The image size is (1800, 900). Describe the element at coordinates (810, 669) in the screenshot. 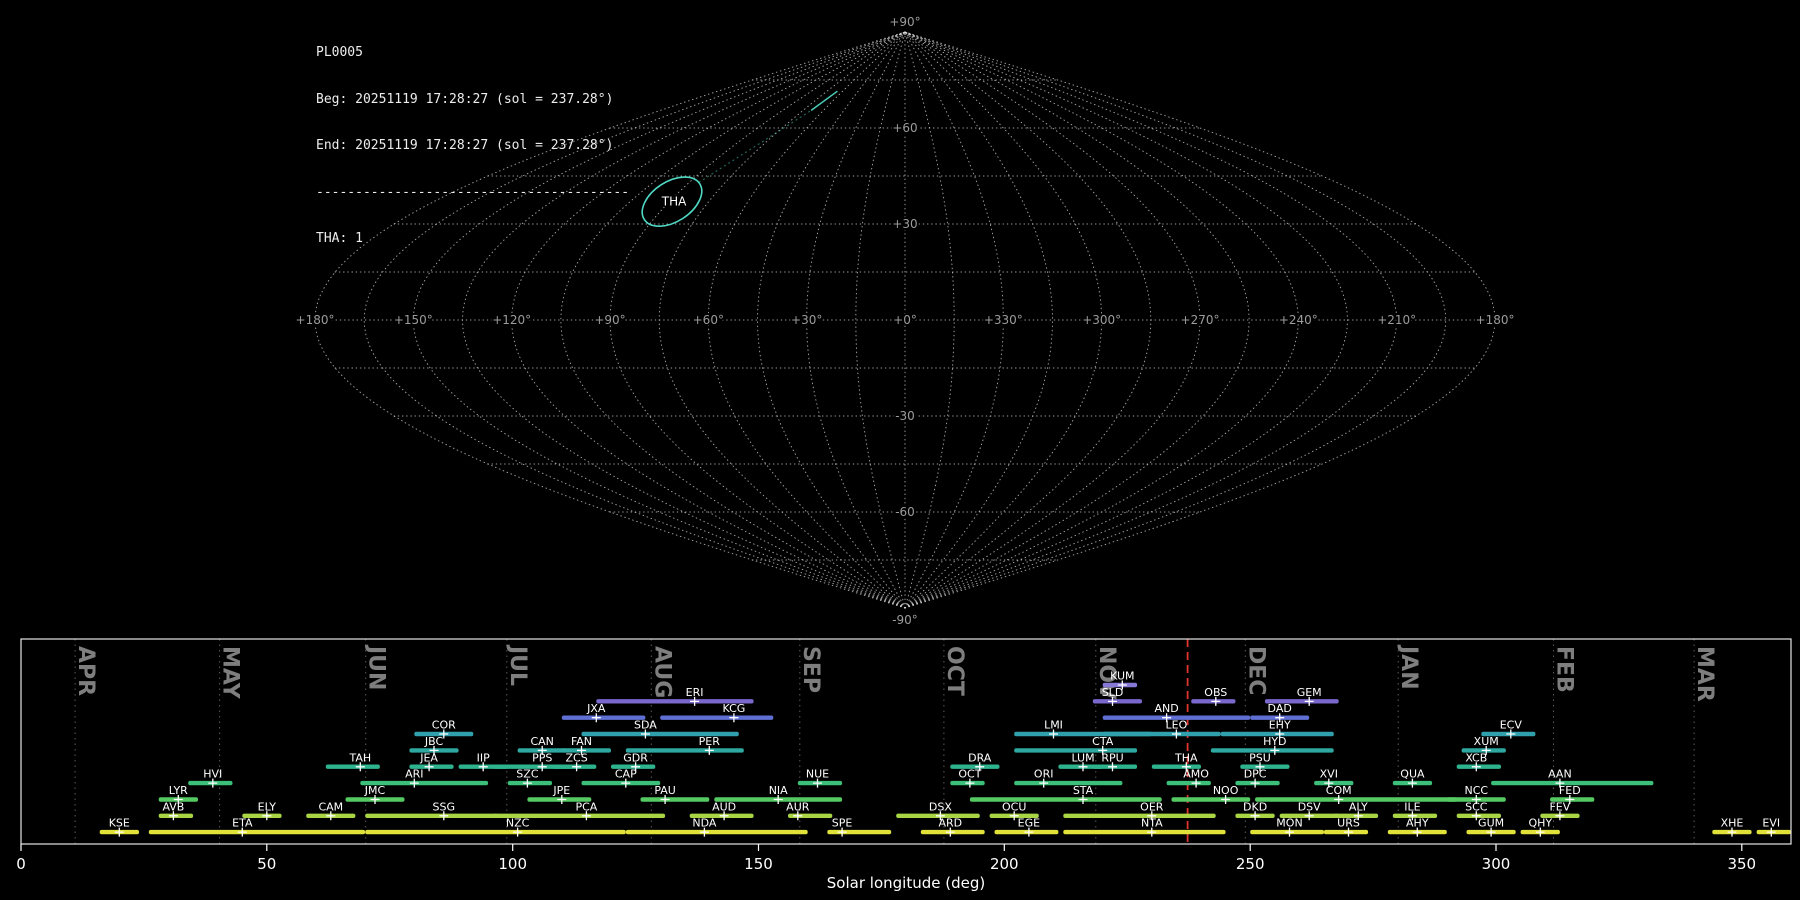

I see `month-label: SEP` at that location.